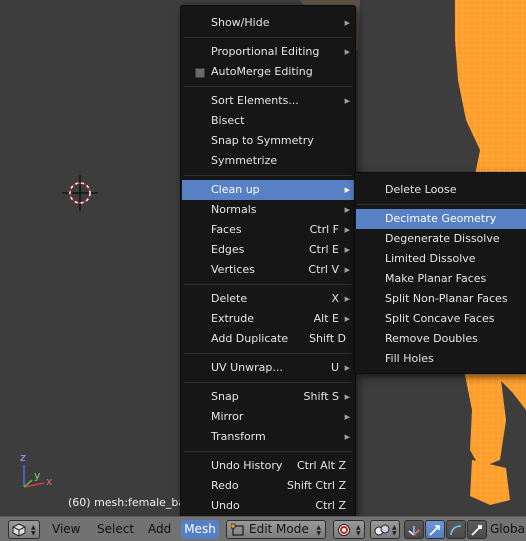 The width and height of the screenshot is (526, 541). I want to click on menu-item-undo-history: Undo History Ctrl Alt Z, so click(268, 466).